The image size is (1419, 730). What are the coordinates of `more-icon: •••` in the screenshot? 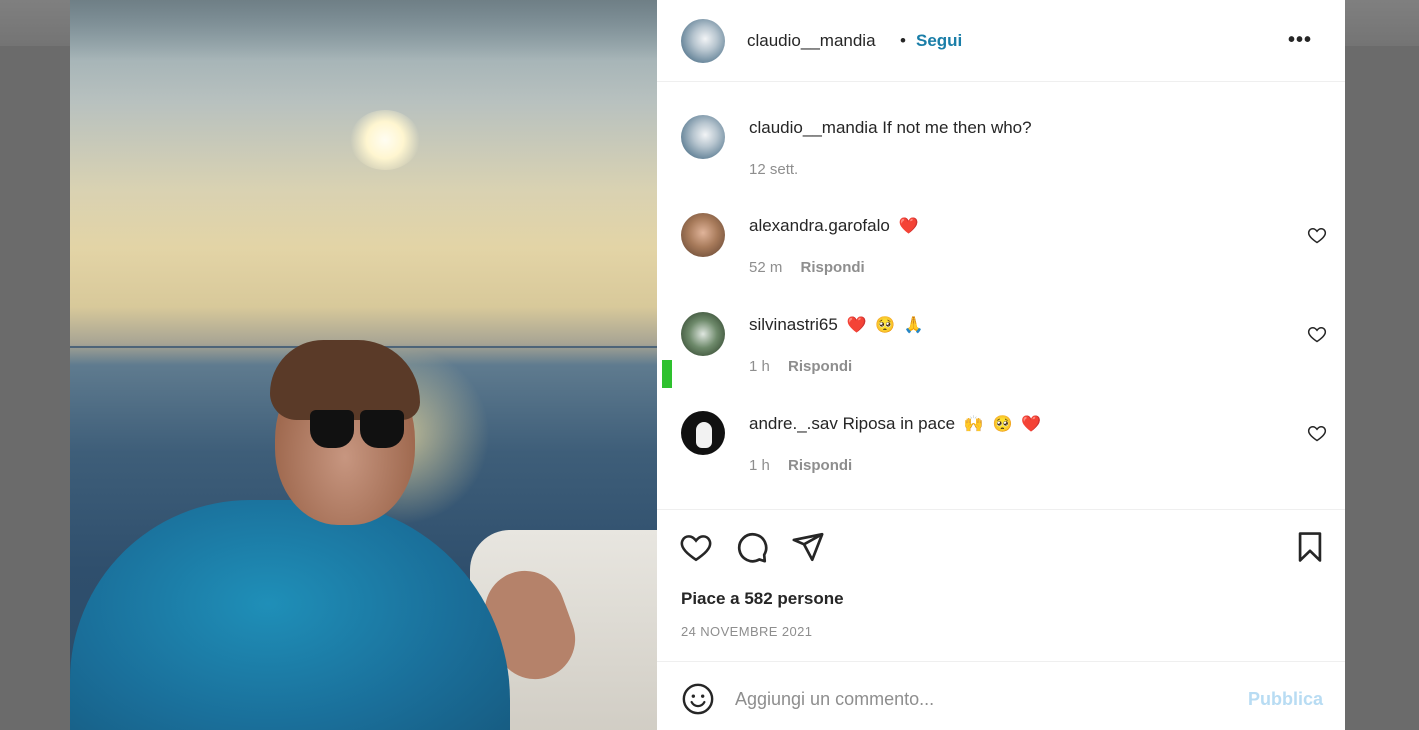 It's located at (1300, 40).